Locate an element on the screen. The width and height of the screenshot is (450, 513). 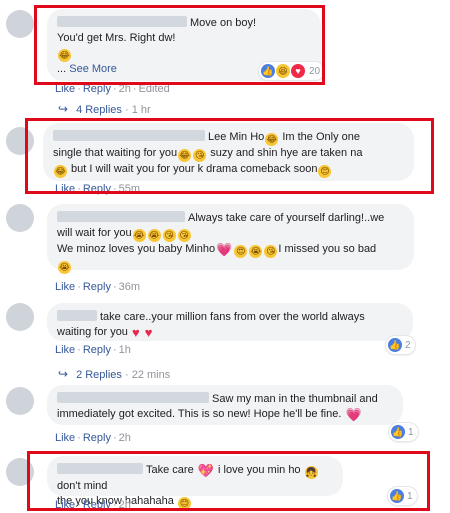
comment-text: Lee Min Ho is located at coordinates (236, 137).